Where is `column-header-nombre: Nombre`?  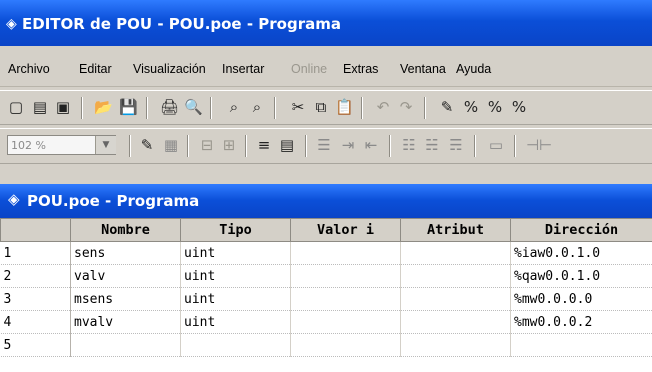
column-header-nombre: Nombre is located at coordinates (125, 230).